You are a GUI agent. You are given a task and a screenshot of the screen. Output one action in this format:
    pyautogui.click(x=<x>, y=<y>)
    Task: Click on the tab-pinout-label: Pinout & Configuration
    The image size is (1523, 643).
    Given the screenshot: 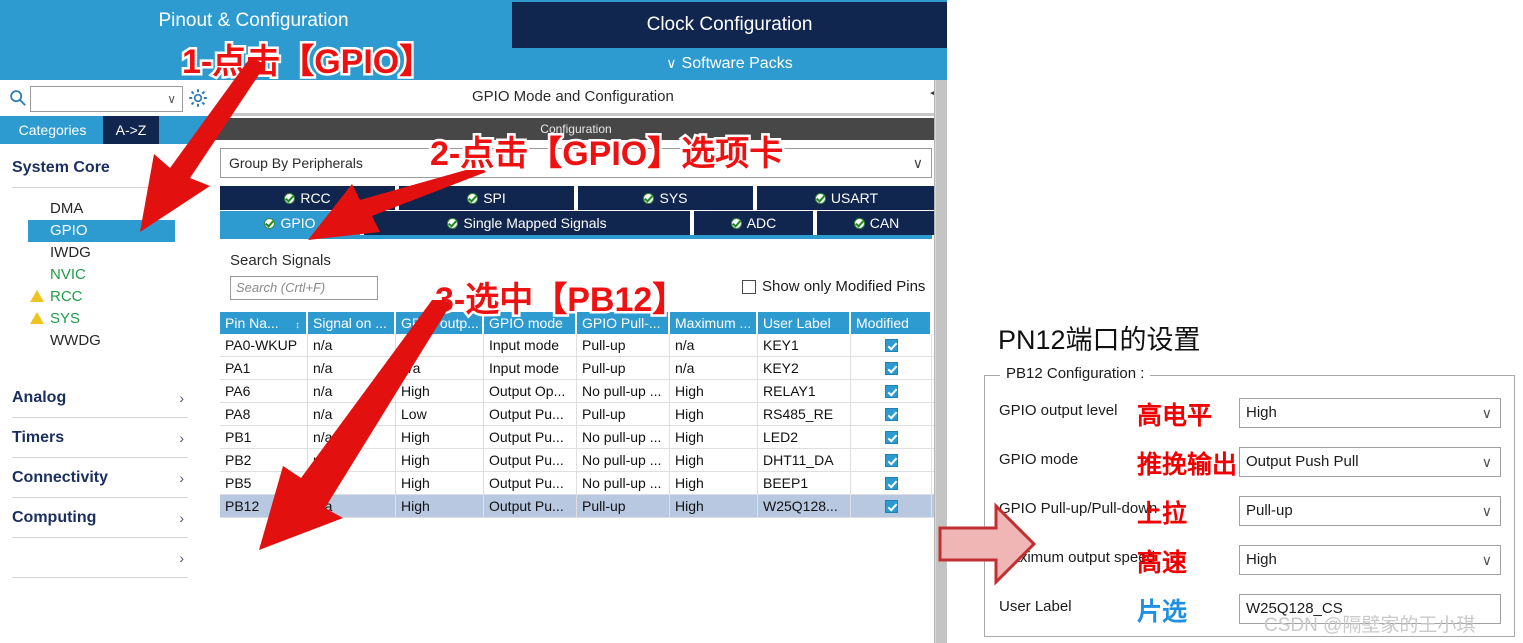 What is the action you would take?
    pyautogui.click(x=253, y=20)
    